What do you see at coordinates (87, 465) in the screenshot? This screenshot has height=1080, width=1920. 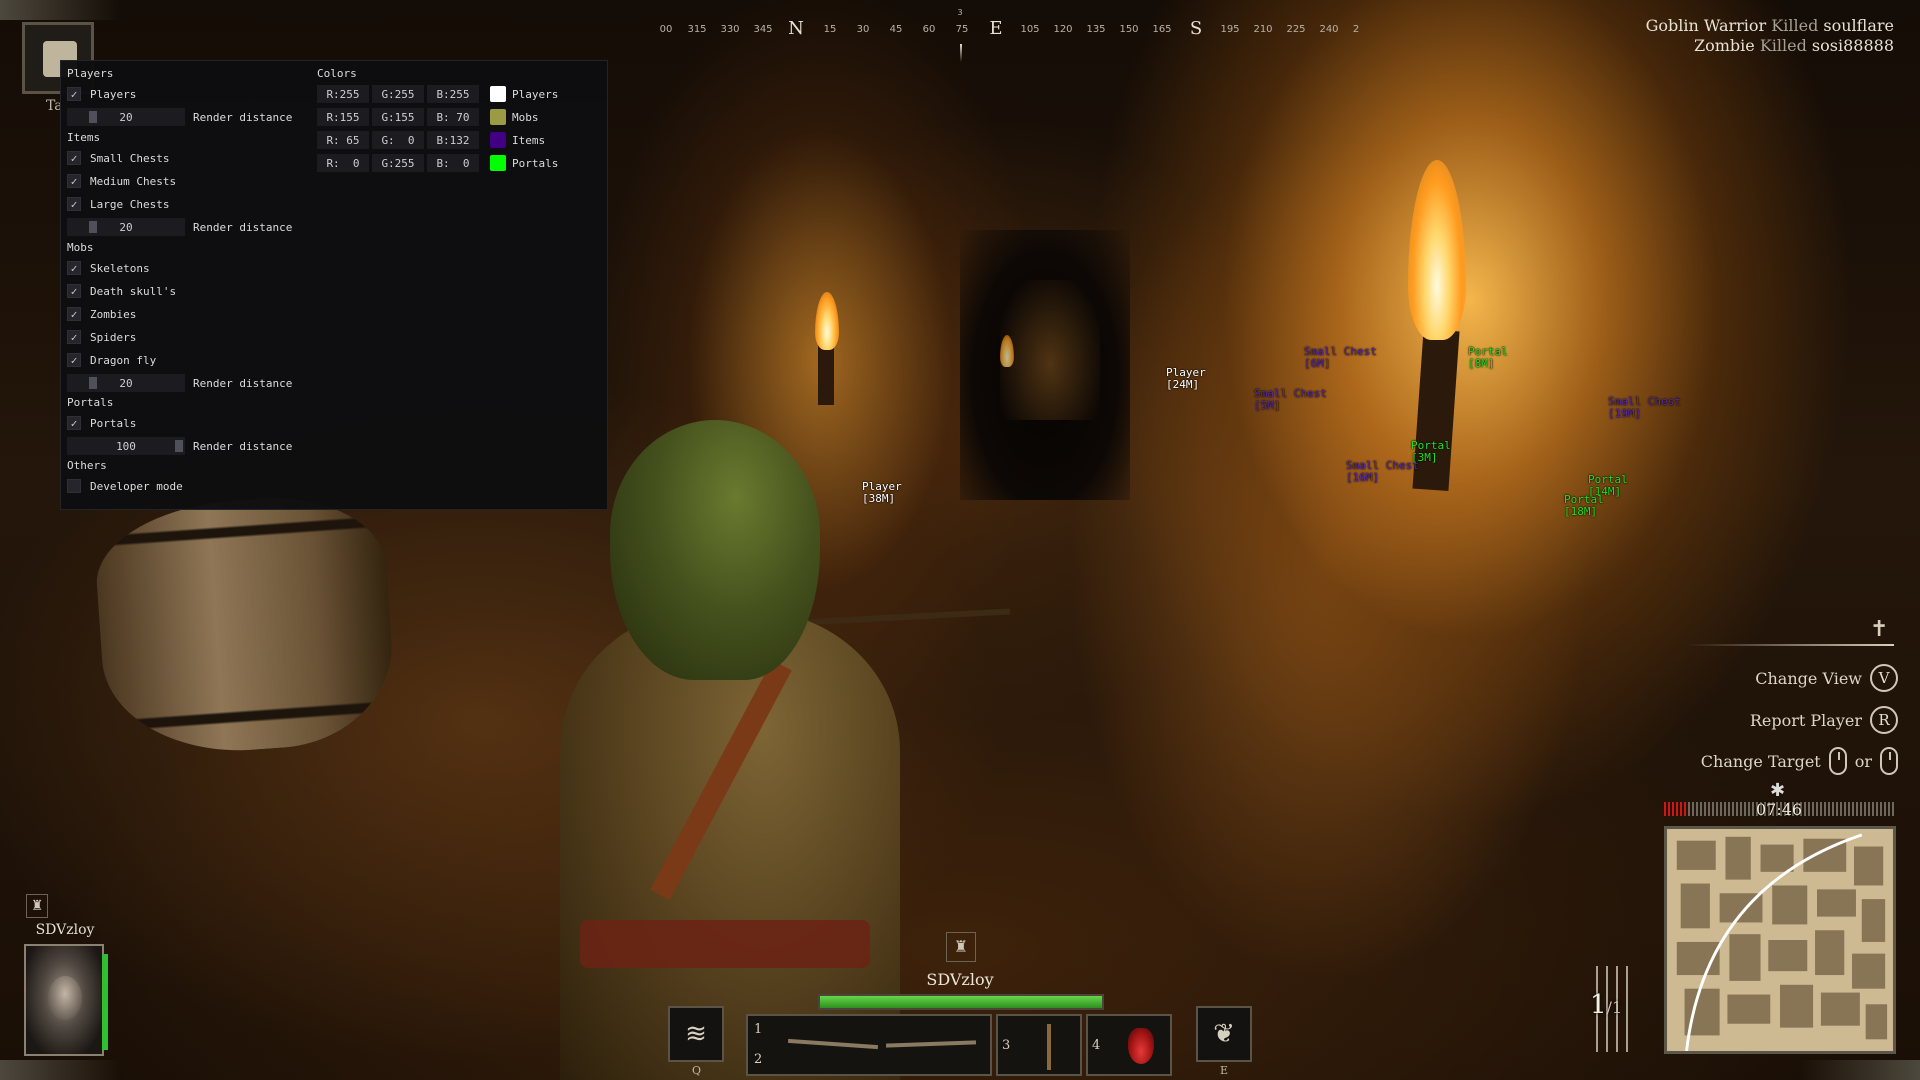 I see `section-others: Others` at bounding box center [87, 465].